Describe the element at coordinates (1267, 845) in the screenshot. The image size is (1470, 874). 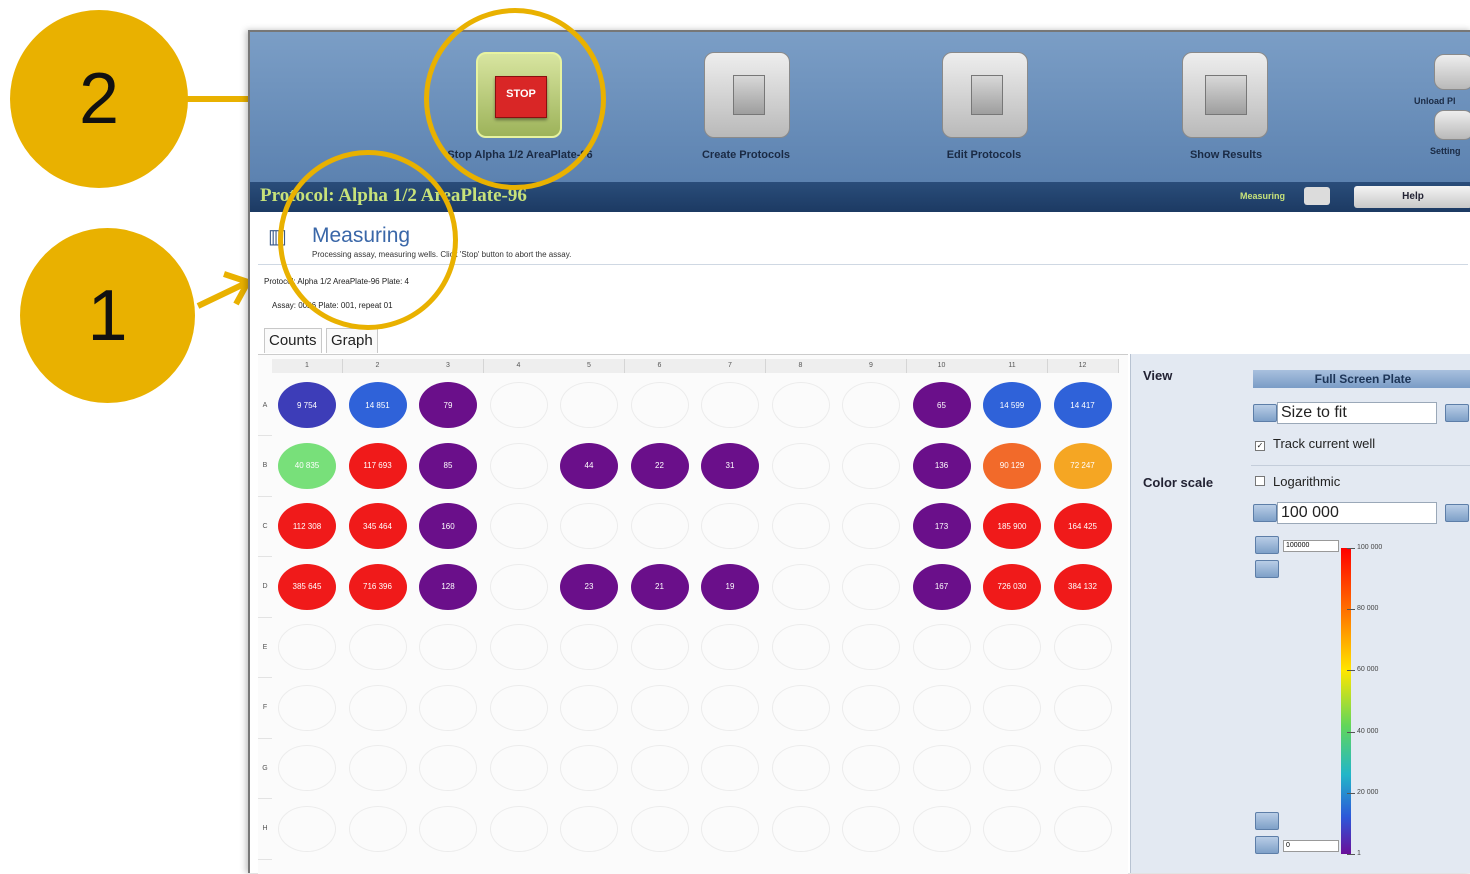
I see `scale-min-down-button` at that location.